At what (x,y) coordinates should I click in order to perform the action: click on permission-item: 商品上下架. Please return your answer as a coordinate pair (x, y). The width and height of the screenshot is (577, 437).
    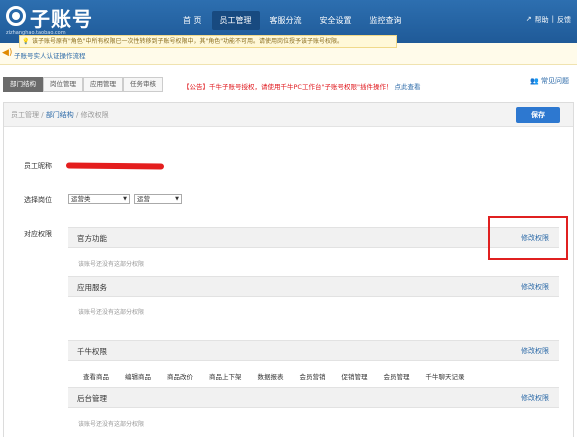
    Looking at the image, I should click on (225, 377).